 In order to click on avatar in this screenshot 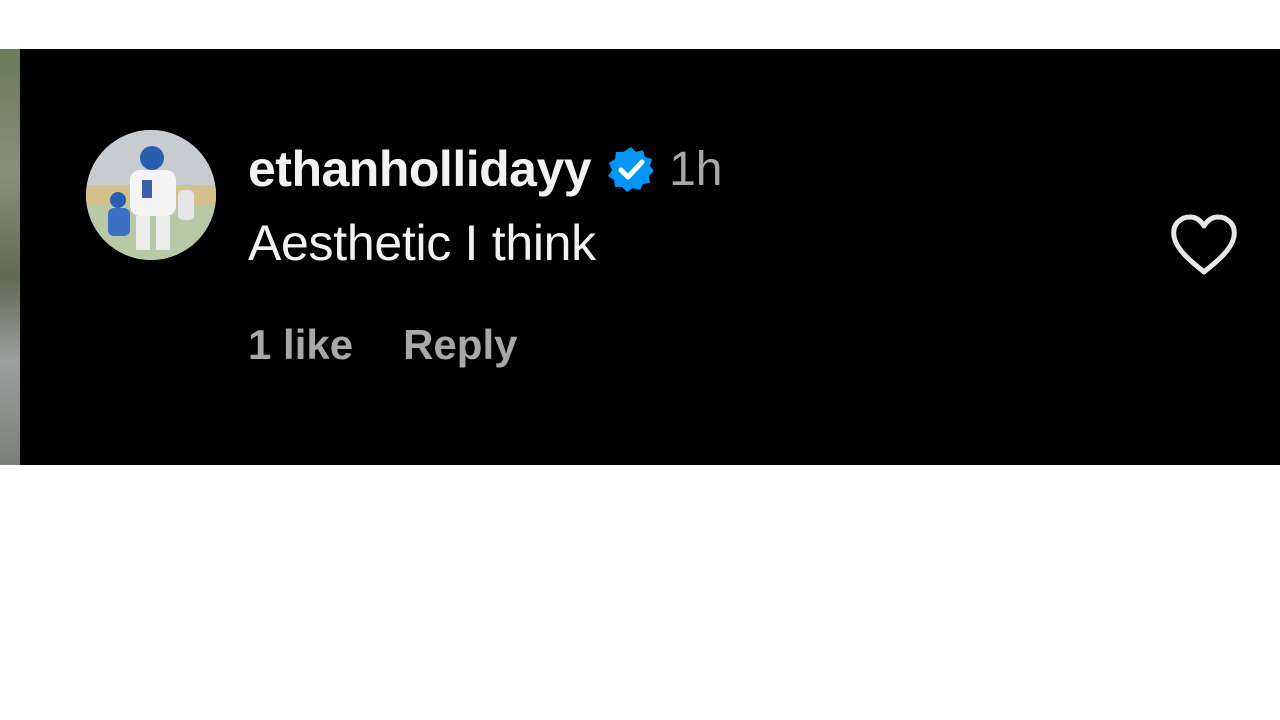, I will do `click(151, 195)`.